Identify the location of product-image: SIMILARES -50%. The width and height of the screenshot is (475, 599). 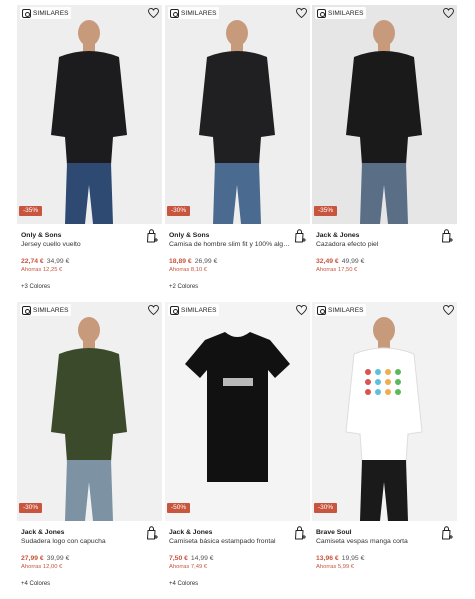
(237, 411).